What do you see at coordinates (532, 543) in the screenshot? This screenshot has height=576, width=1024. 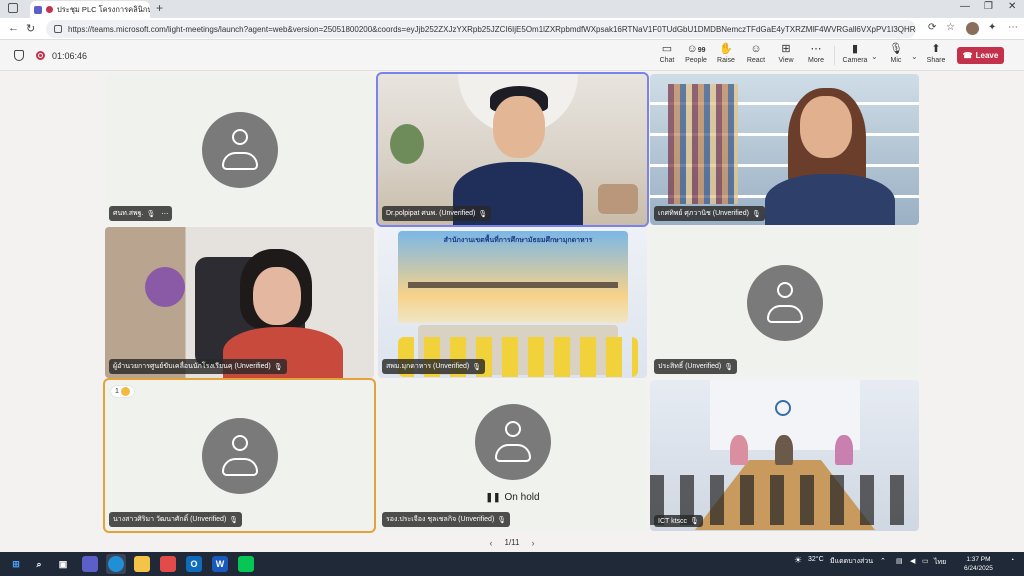 I see `next-page-icon: ›` at bounding box center [532, 543].